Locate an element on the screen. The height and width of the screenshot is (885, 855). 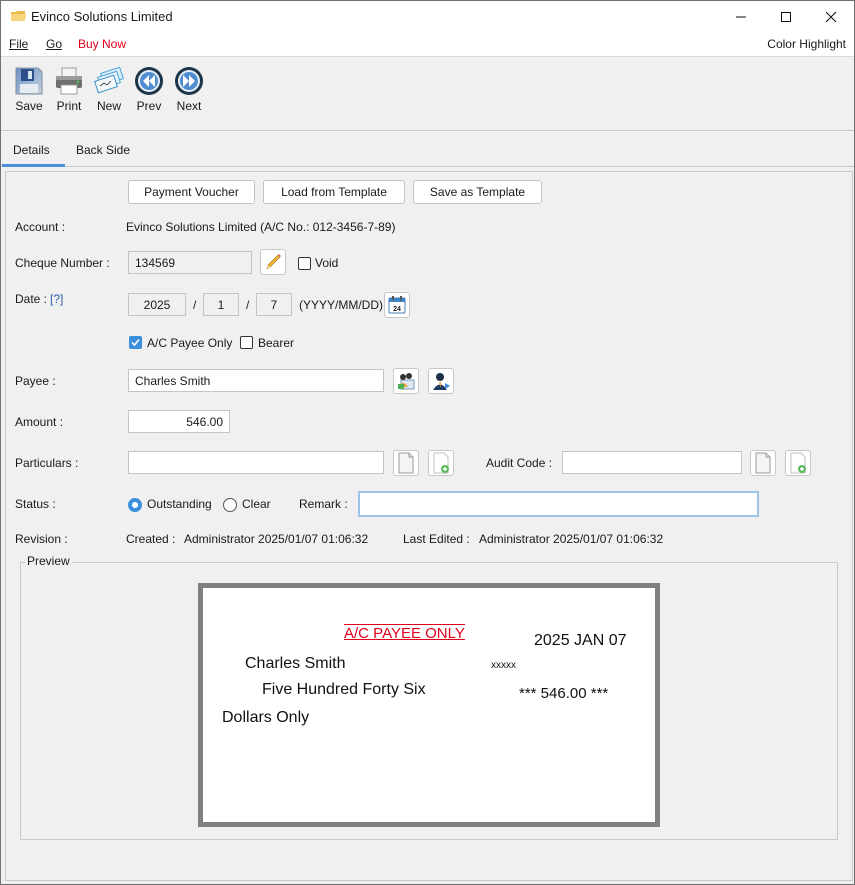
new-cheque-icon is located at coordinates (109, 80).